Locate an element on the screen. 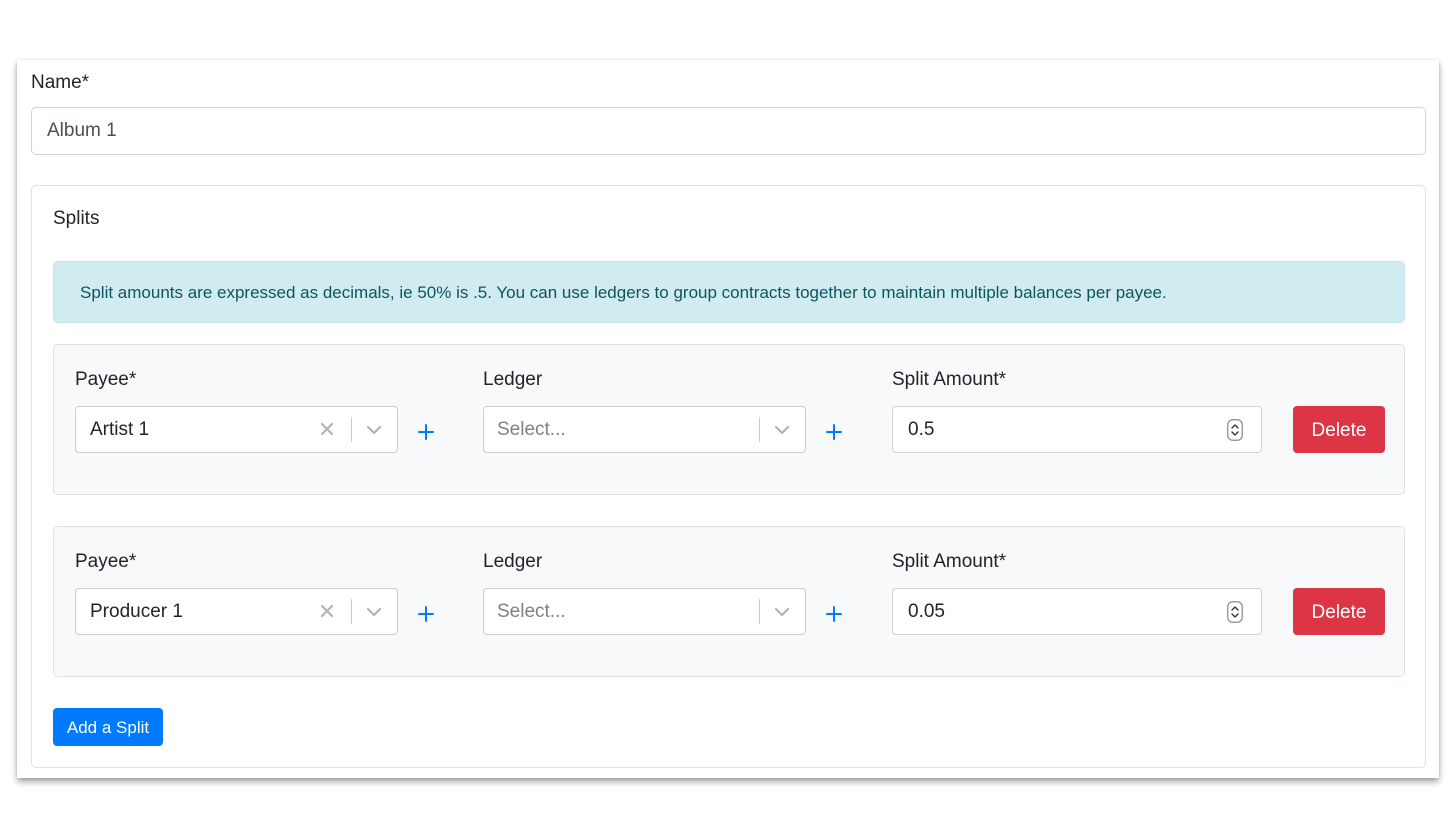  split-amount-value: 0.05 is located at coordinates (926, 611).